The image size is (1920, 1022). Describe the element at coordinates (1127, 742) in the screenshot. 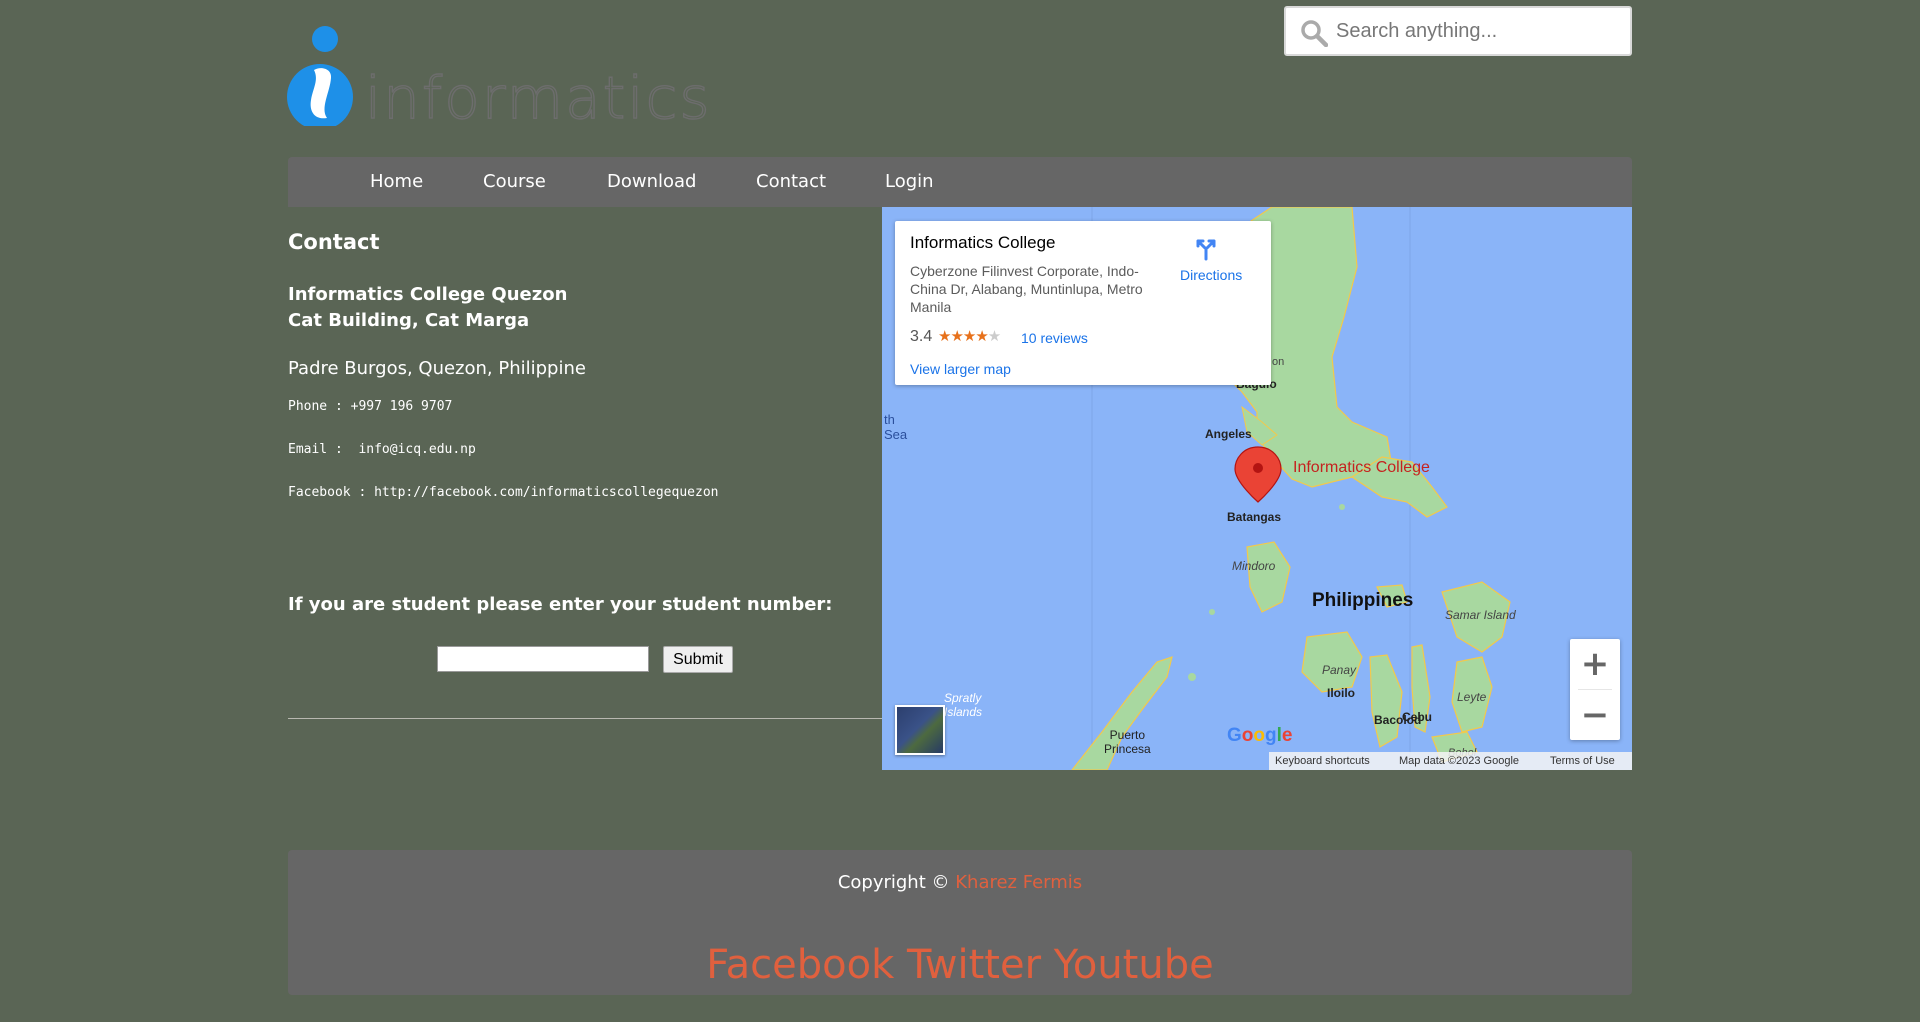

I see `map-label-puerto-princesa: Puerto Princesa` at that location.